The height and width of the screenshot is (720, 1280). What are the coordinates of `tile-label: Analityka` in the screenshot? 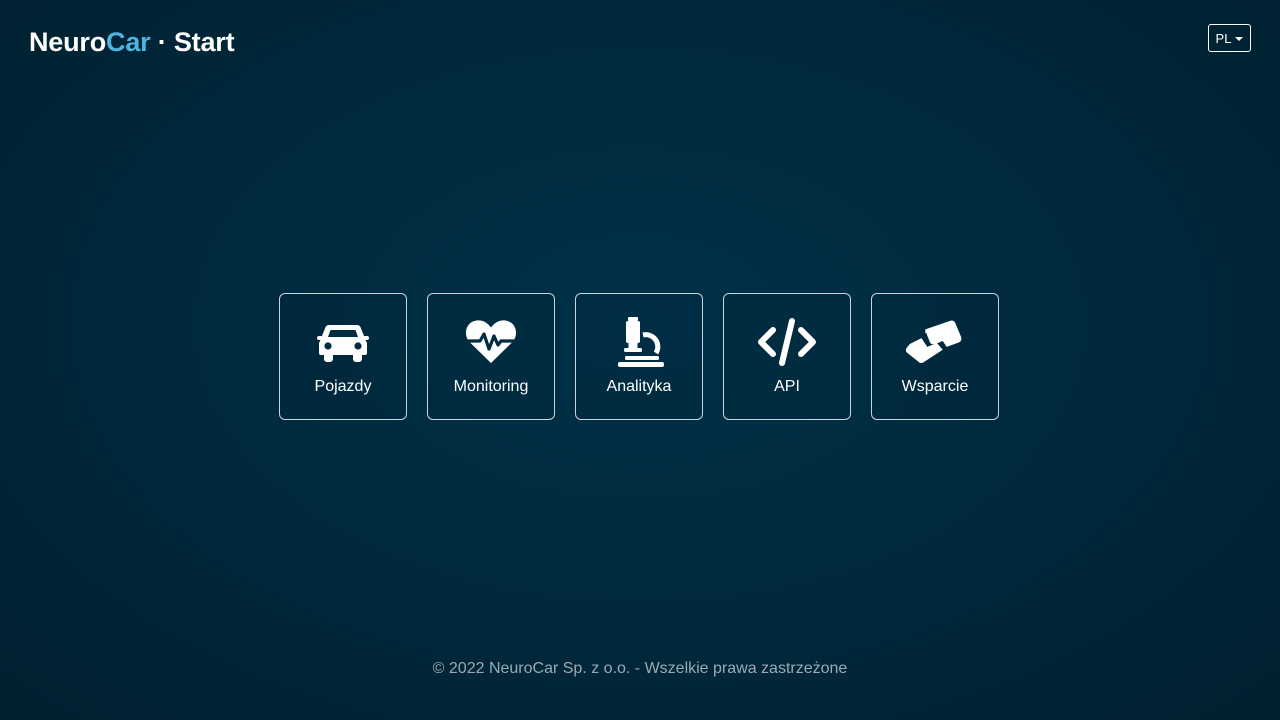 It's located at (639, 386).